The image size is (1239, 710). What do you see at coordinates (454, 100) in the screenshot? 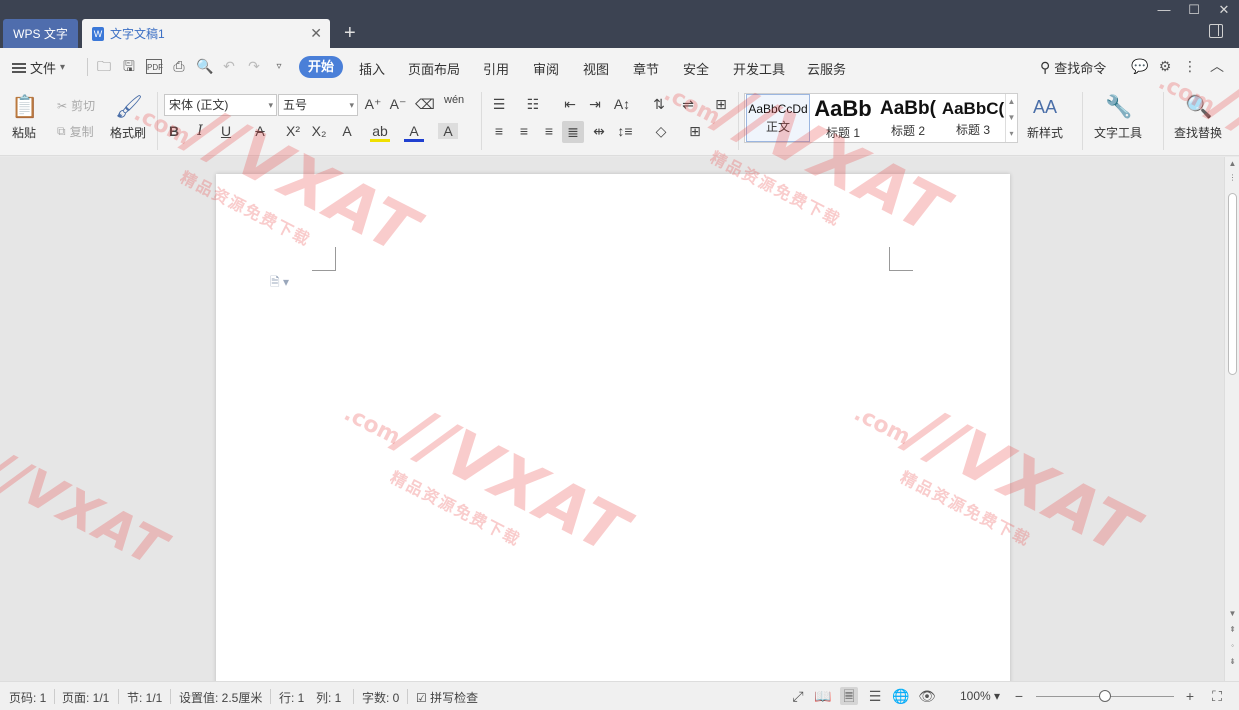
I see `phonetic-guide-icon: wén` at bounding box center [454, 100].